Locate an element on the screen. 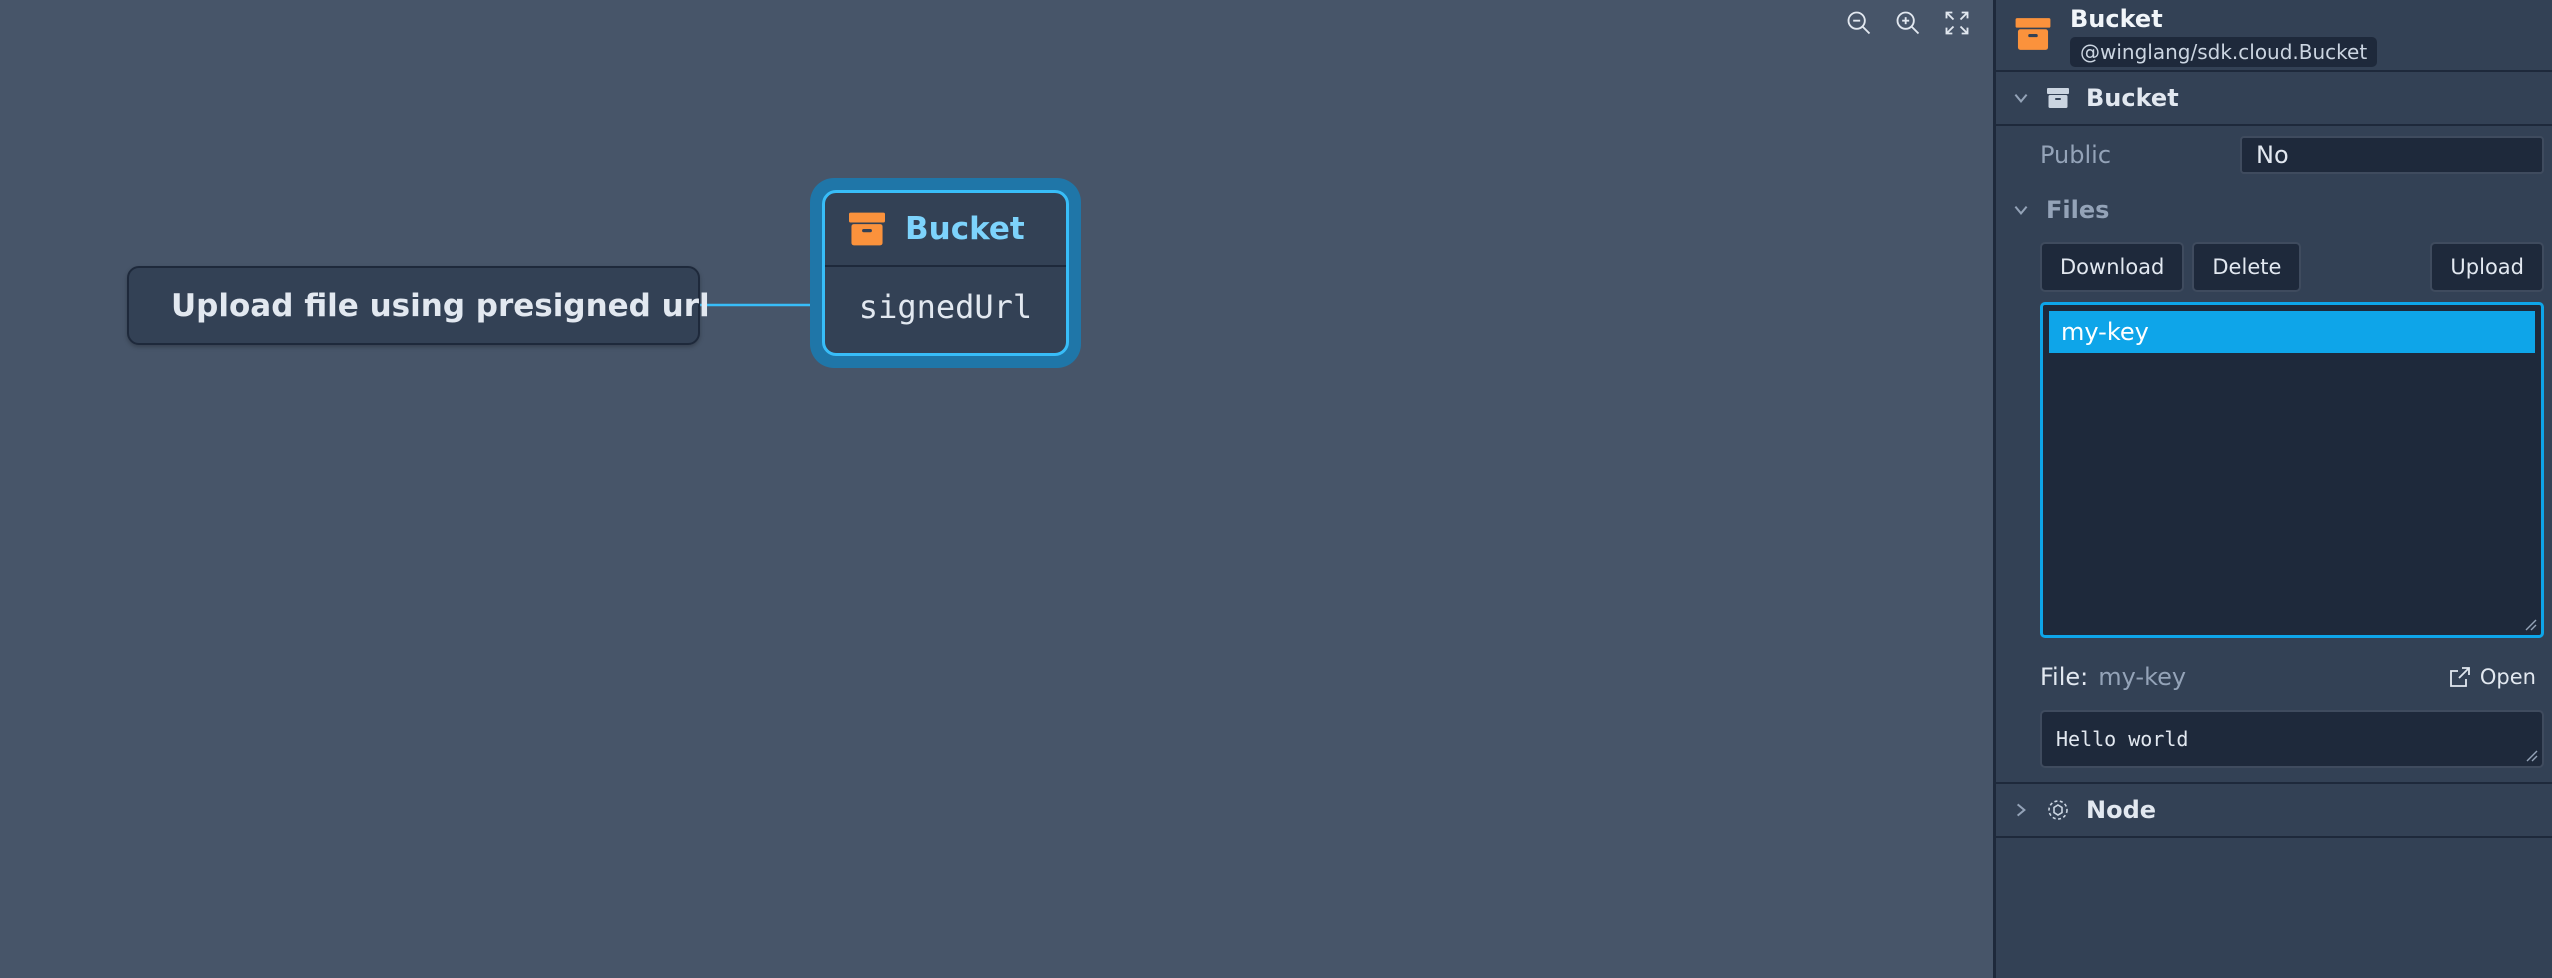 Image resolution: width=2552 pixels, height=978 pixels. upload-button: Upload is located at coordinates (2487, 267).